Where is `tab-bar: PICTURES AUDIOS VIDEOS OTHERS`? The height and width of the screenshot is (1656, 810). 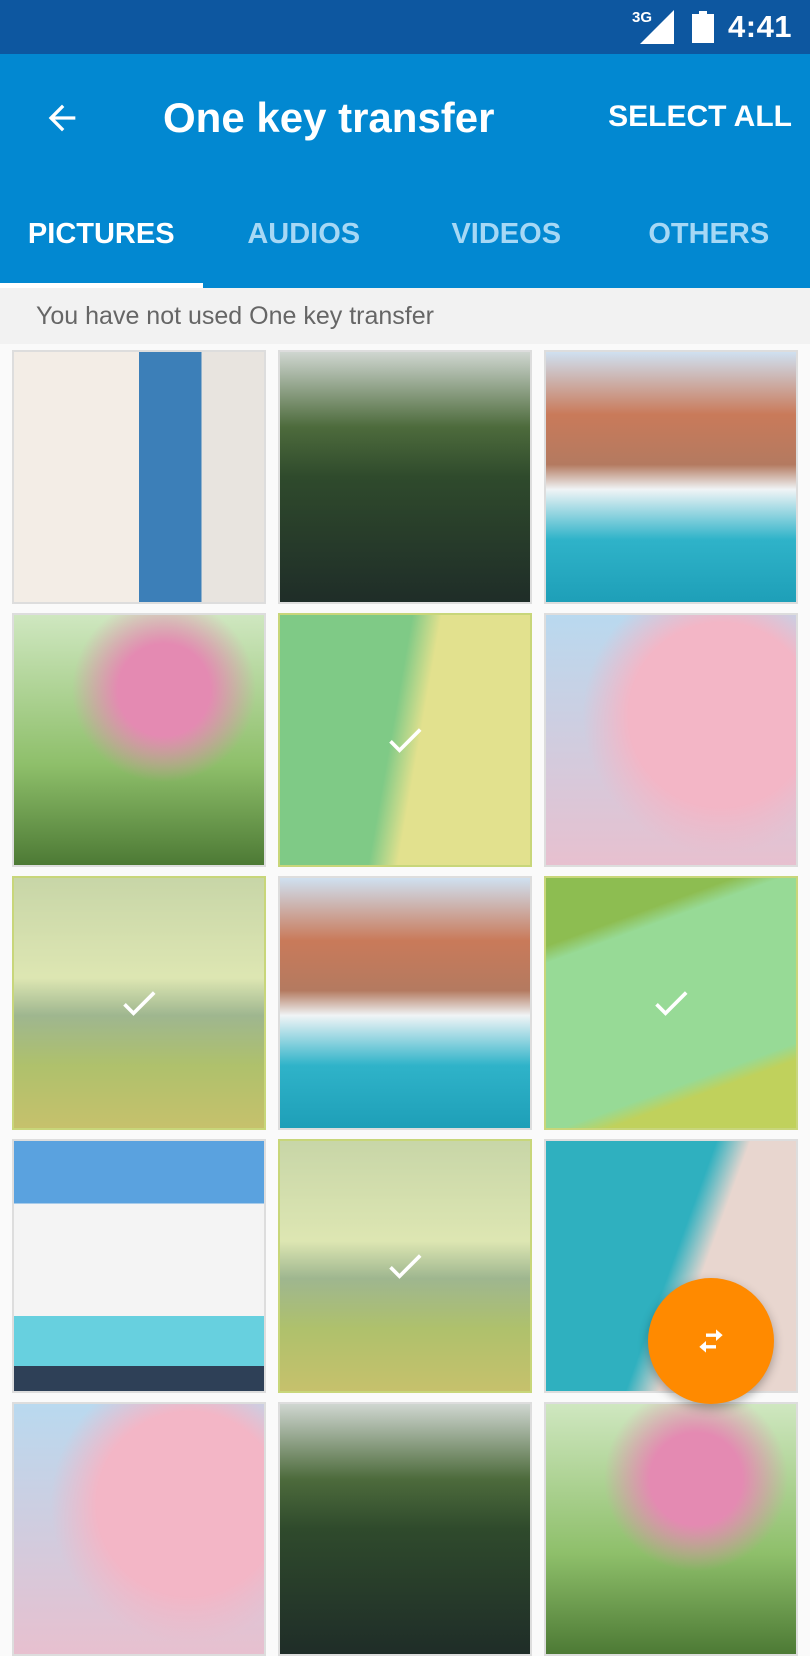 tab-bar: PICTURES AUDIOS VIDEOS OTHERS is located at coordinates (405, 249).